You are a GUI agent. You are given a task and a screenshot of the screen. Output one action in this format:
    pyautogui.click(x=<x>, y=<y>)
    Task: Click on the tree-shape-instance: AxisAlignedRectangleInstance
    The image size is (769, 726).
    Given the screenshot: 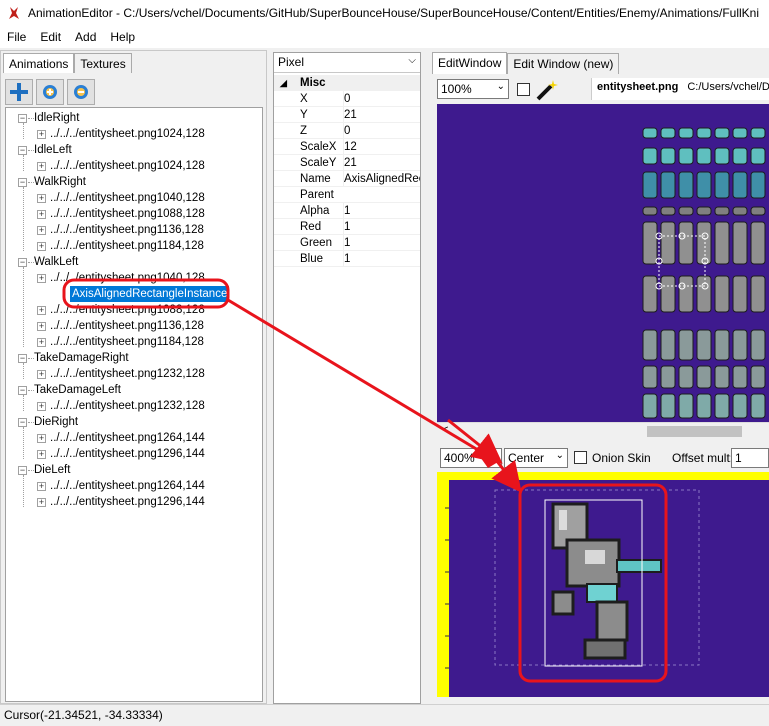 What is the action you would take?
    pyautogui.click(x=150, y=294)
    